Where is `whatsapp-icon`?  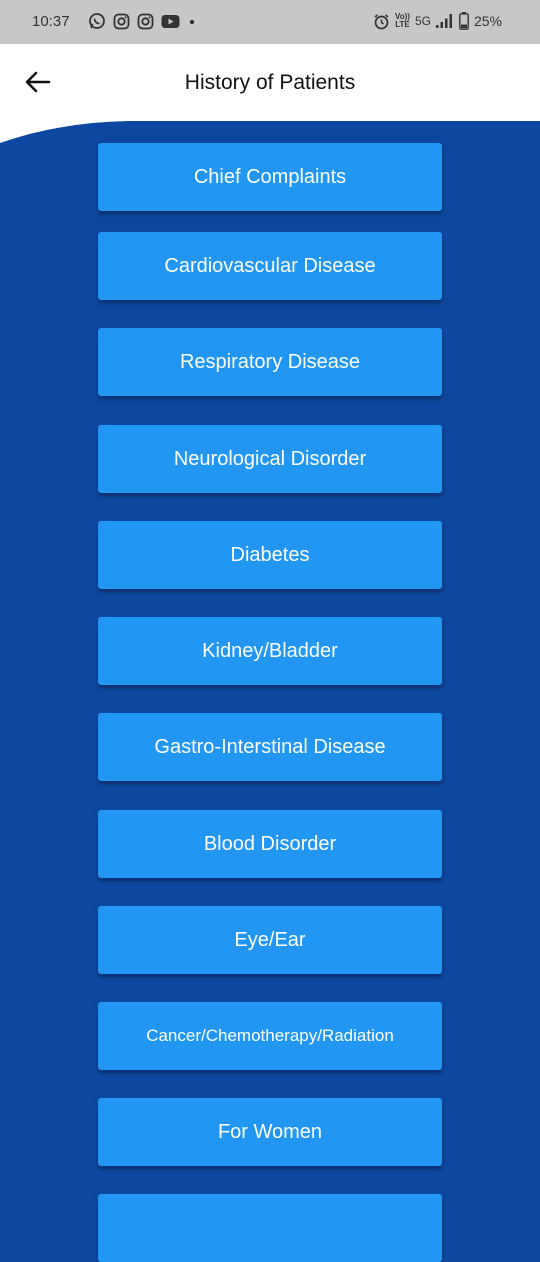
whatsapp-icon is located at coordinates (97, 21).